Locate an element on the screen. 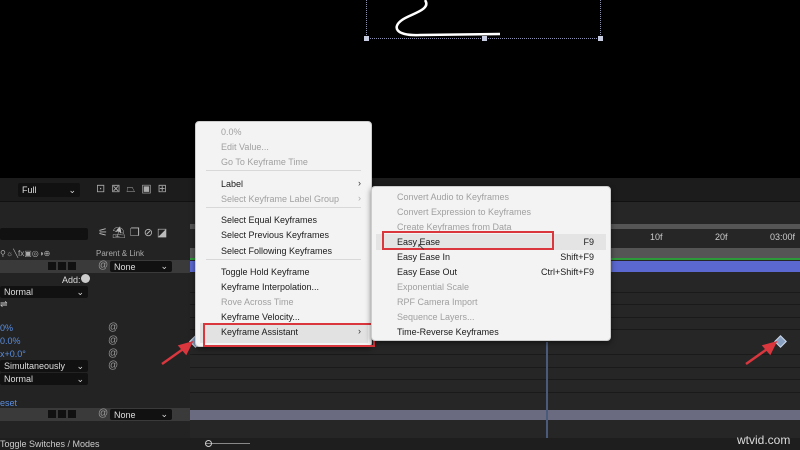 This screenshot has width=800, height=450. property-value: 0.0% is located at coordinates (10, 341).